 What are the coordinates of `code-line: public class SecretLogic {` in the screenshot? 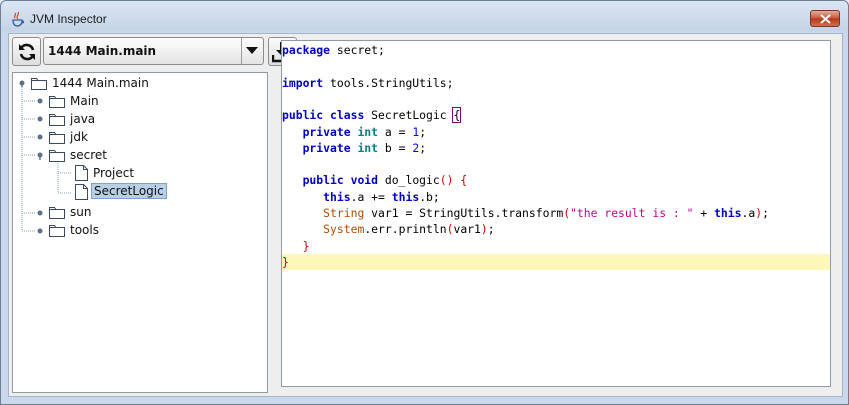 It's located at (372, 115).